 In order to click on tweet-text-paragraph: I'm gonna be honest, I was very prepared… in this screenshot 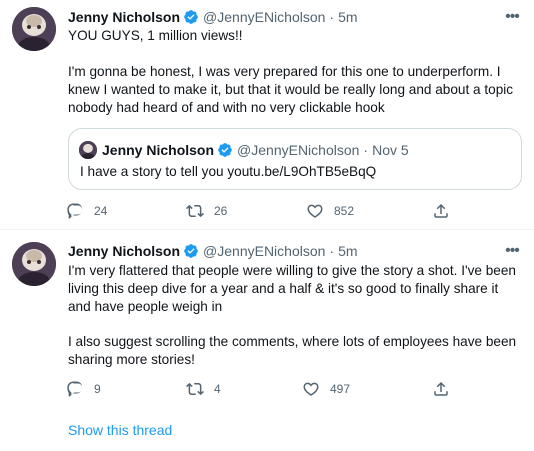, I will do `click(291, 89)`.